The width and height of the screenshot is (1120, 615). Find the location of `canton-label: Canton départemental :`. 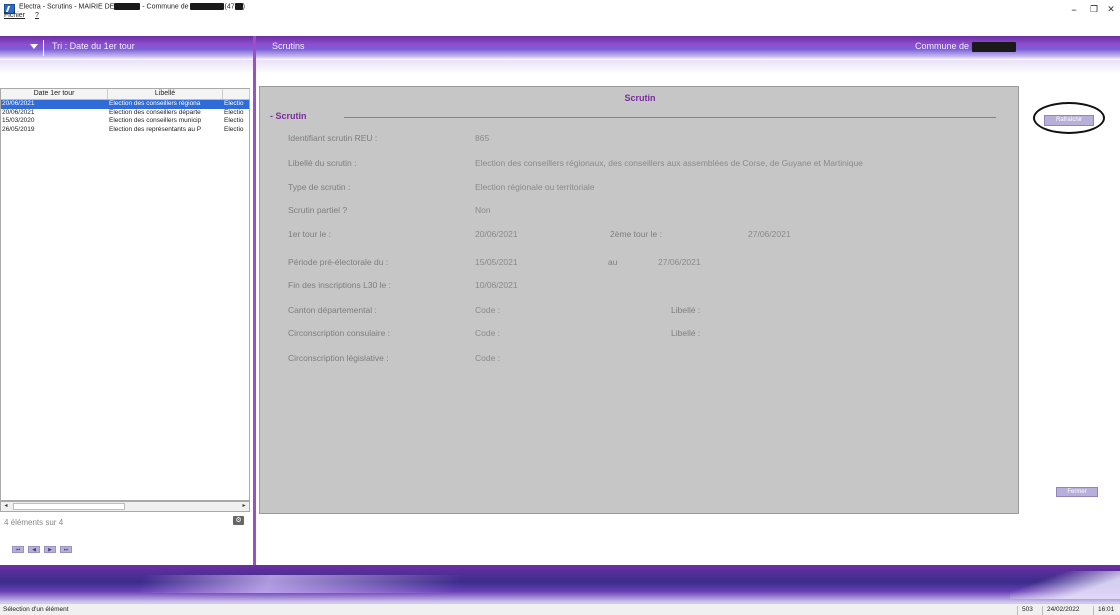

canton-label: Canton départemental : is located at coordinates (332, 310).